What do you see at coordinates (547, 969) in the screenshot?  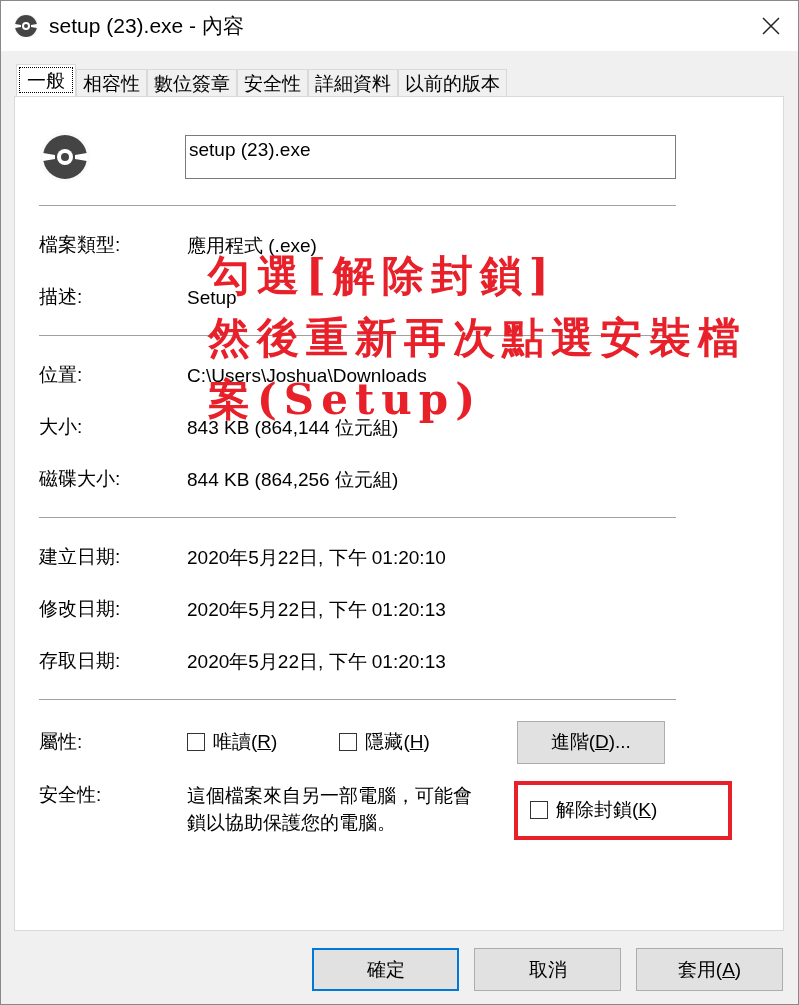 I see `dialog-button: 取消` at bounding box center [547, 969].